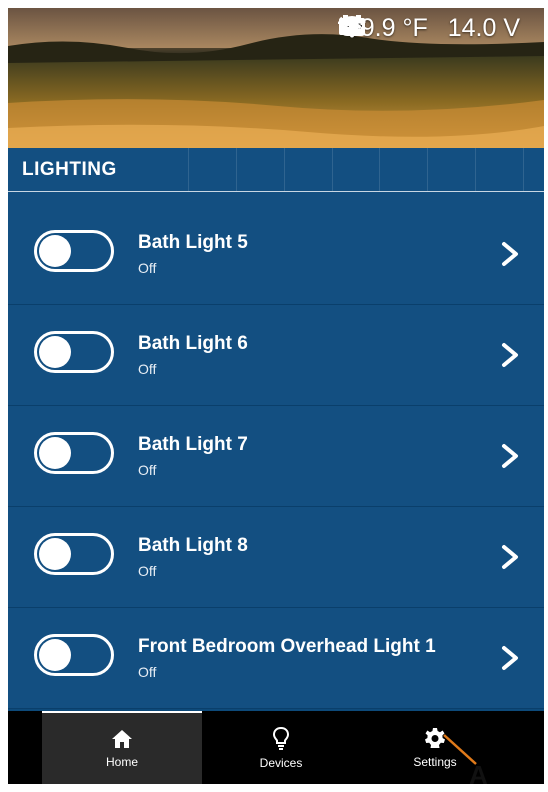 This screenshot has width=548, height=792. What do you see at coordinates (460, 749) in the screenshot?
I see `callout-arrow` at bounding box center [460, 749].